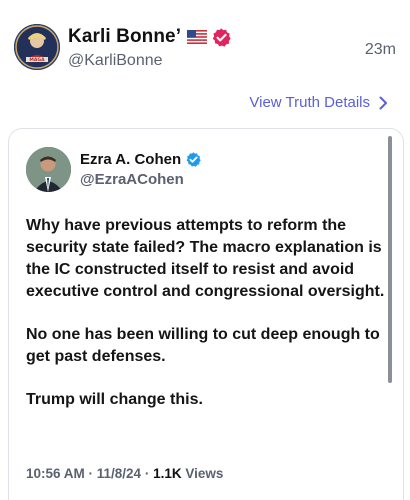 The width and height of the screenshot is (410, 500). Describe the element at coordinates (37, 60) in the screenshot. I see `svg-text: MAGA` at that location.